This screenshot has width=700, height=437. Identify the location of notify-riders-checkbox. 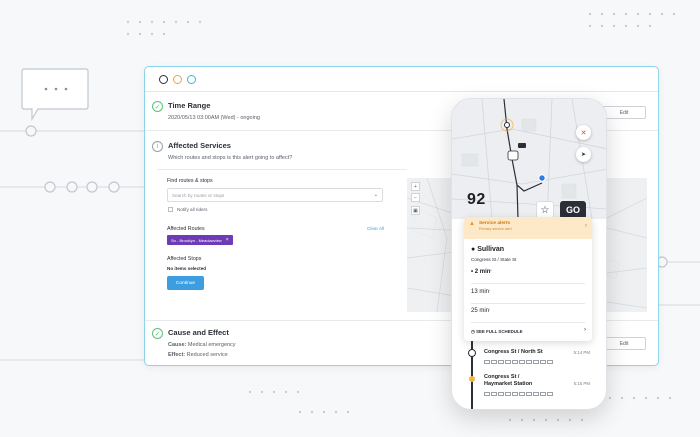
(170, 209).